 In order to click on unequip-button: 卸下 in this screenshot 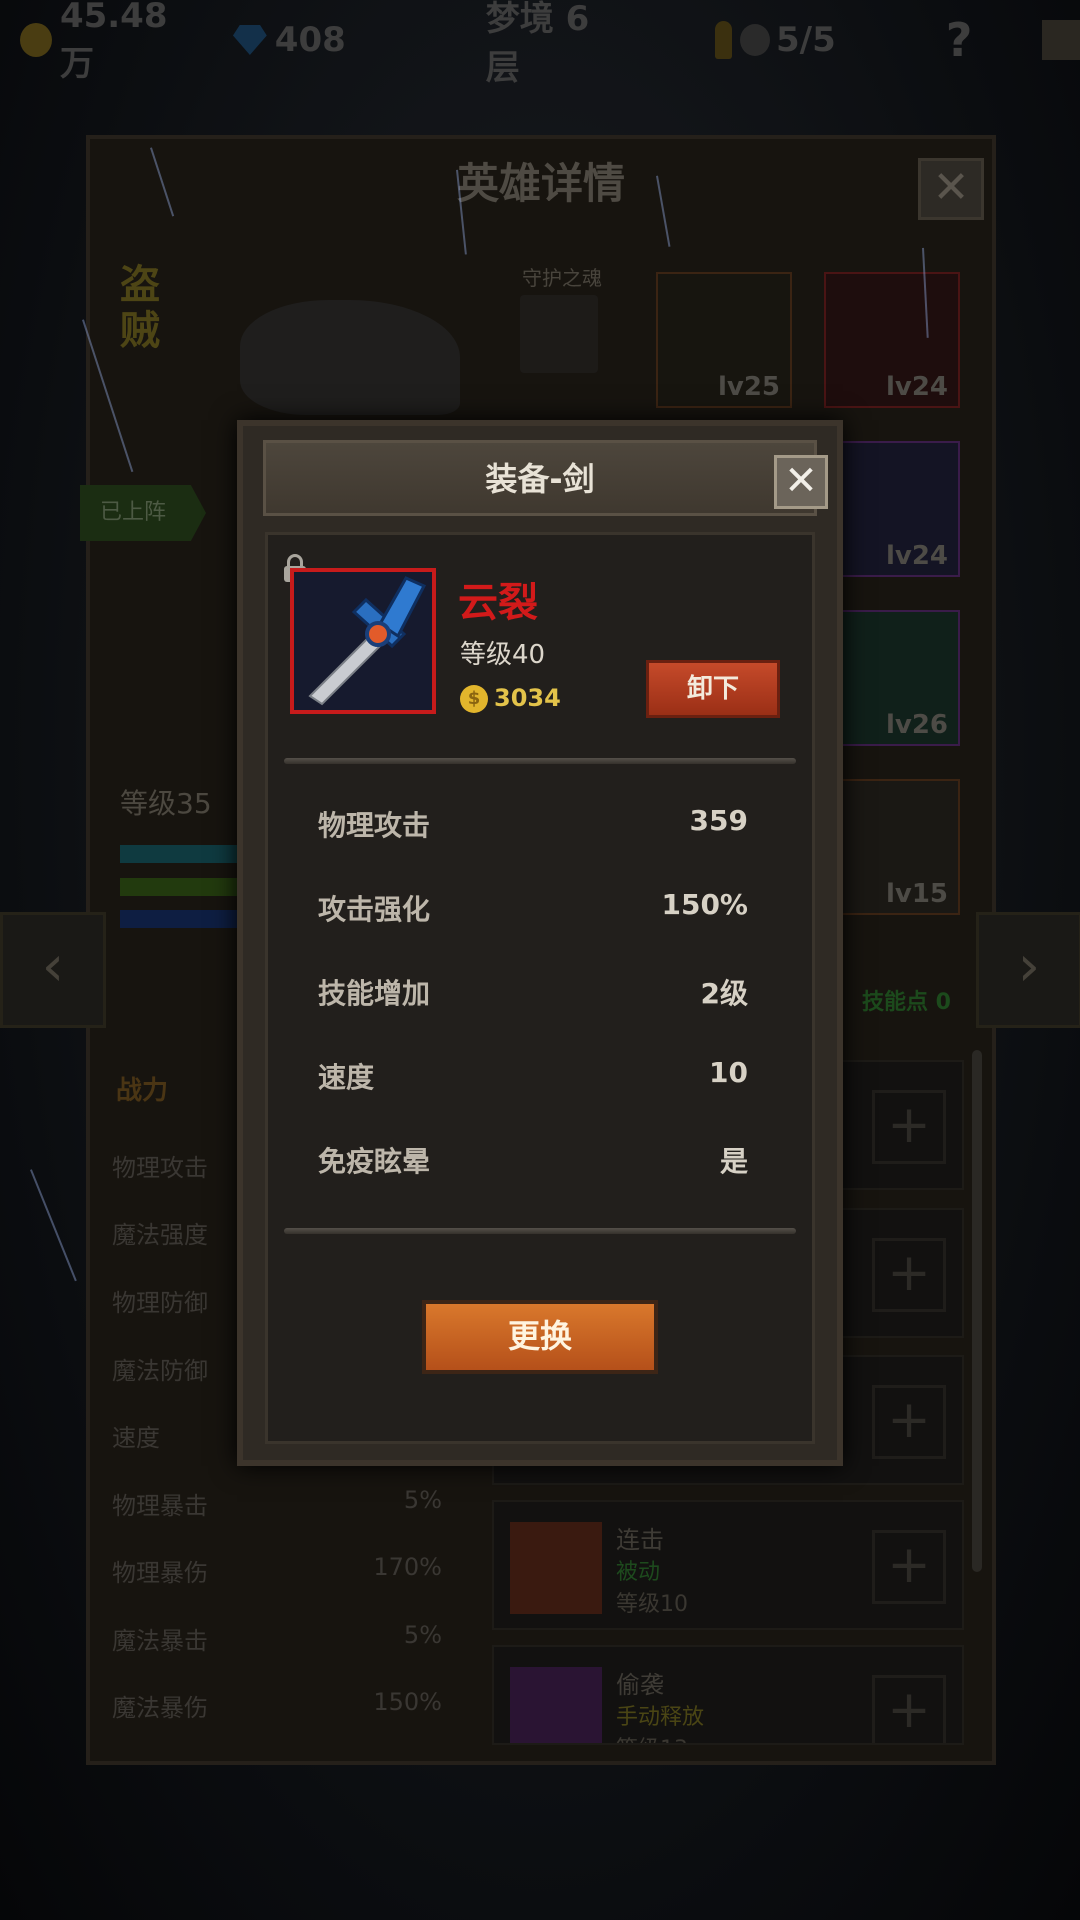, I will do `click(713, 689)`.